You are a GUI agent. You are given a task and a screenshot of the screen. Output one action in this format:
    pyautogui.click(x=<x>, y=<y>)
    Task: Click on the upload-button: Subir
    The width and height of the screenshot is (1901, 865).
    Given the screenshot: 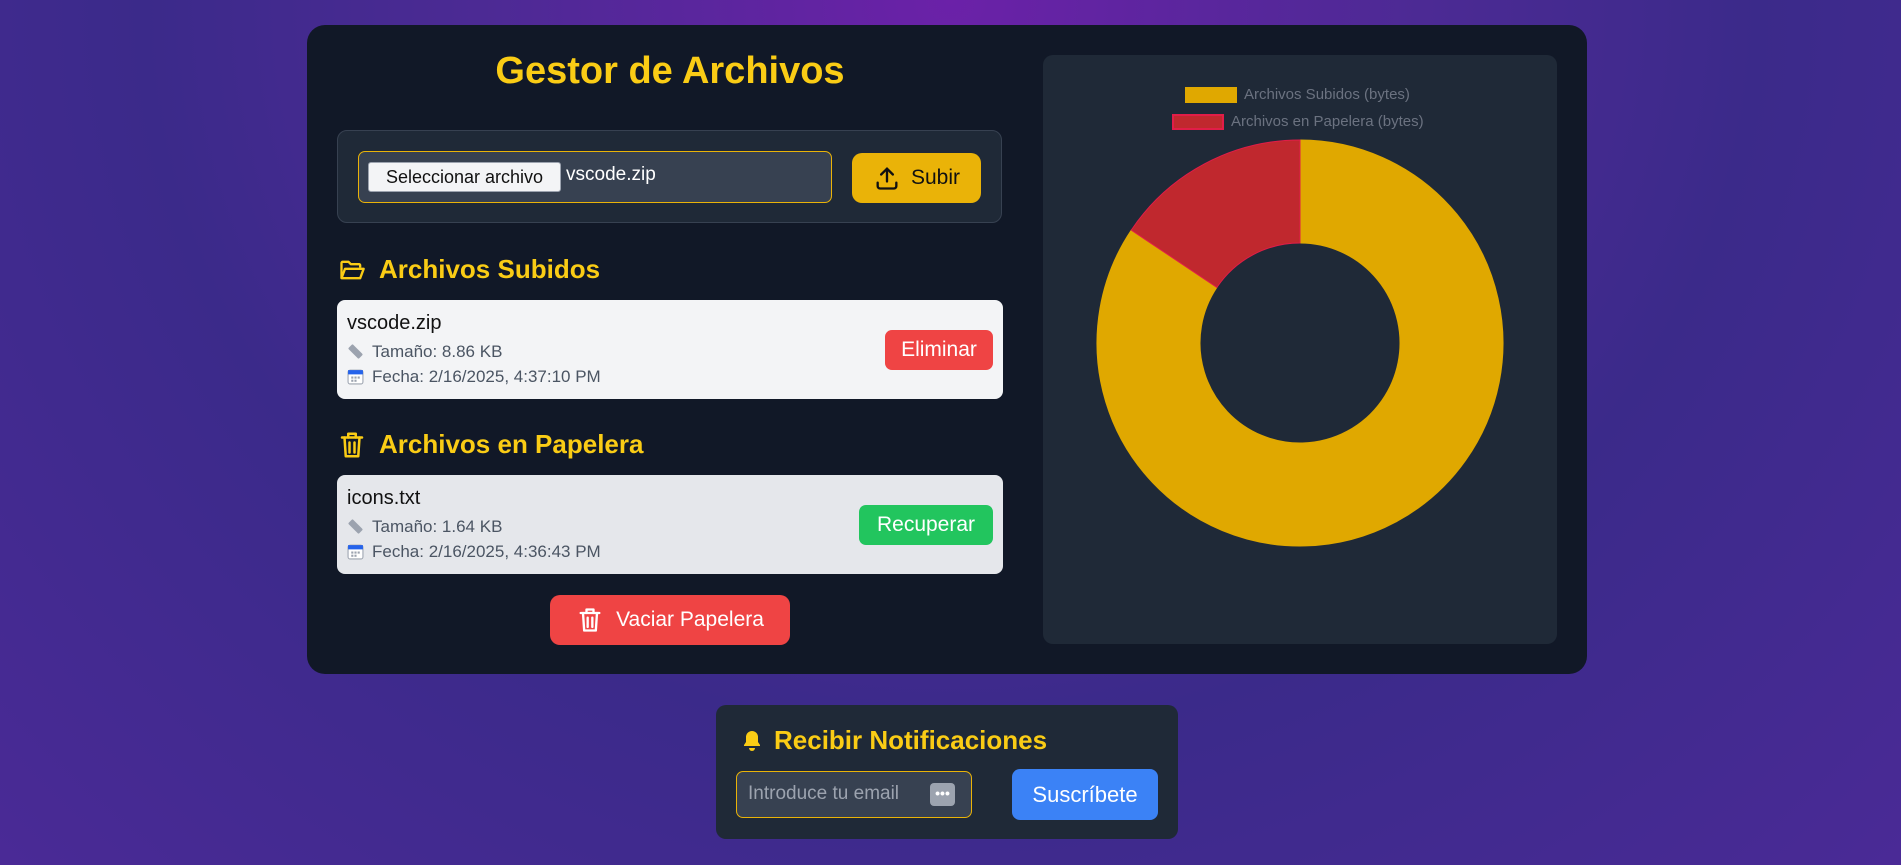 What is the action you would take?
    pyautogui.click(x=916, y=178)
    